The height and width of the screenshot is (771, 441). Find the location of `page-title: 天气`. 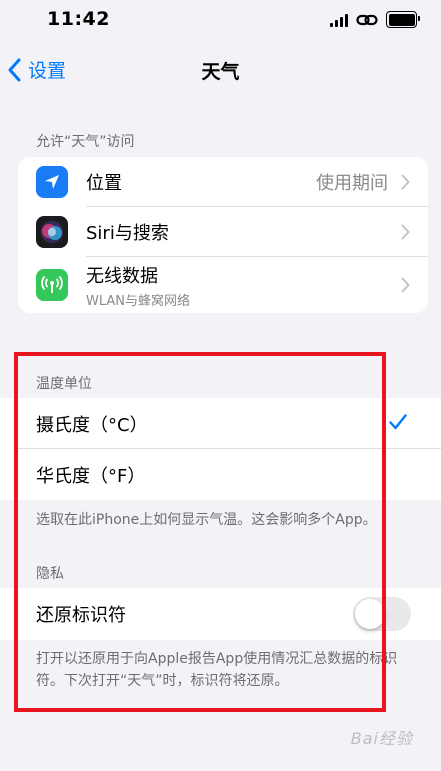

page-title: 天气 is located at coordinates (220, 72).